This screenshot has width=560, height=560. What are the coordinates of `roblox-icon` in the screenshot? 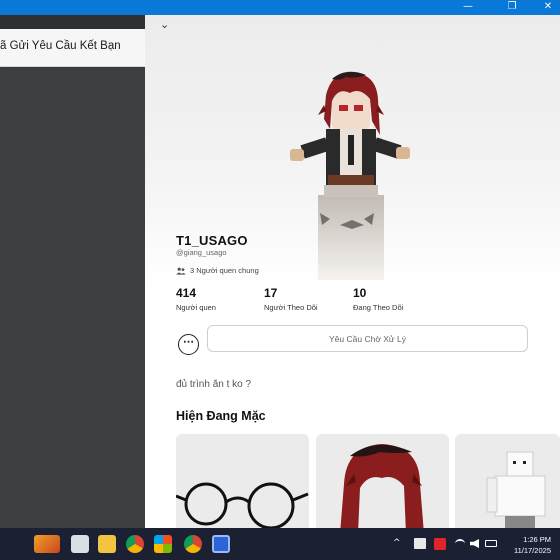 It's located at (221, 544).